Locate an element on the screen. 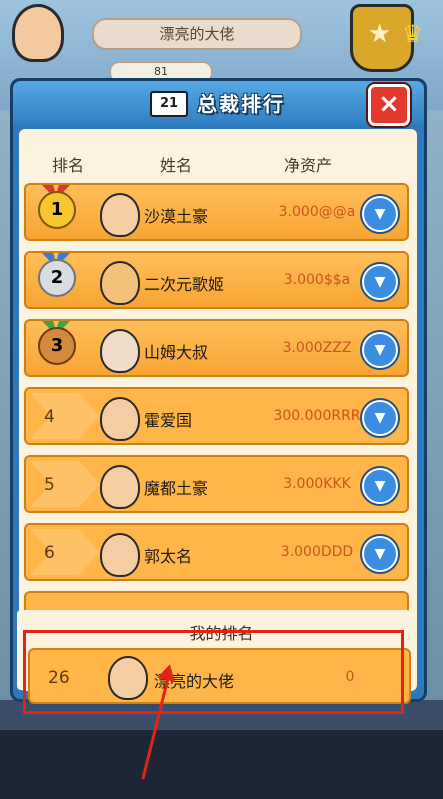 This screenshot has height=799, width=443. player-name: 魔都土豪 is located at coordinates (176, 488).